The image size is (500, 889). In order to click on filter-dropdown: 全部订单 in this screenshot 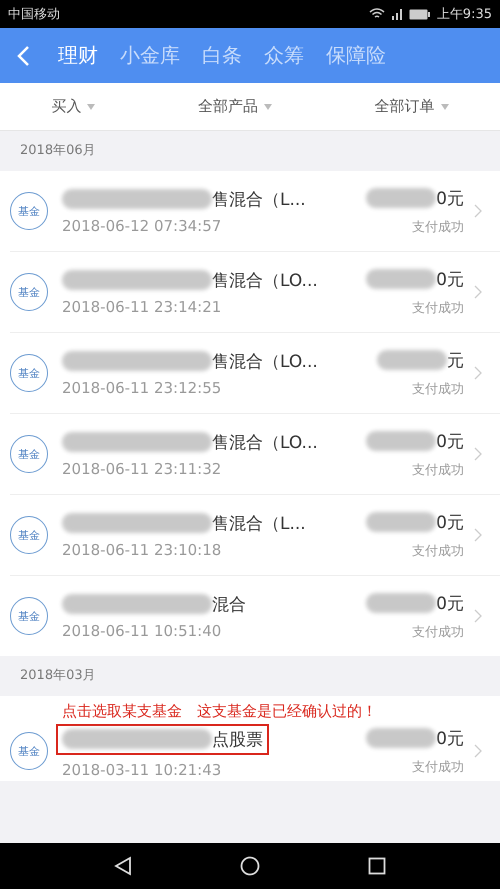, I will do `click(411, 106)`.